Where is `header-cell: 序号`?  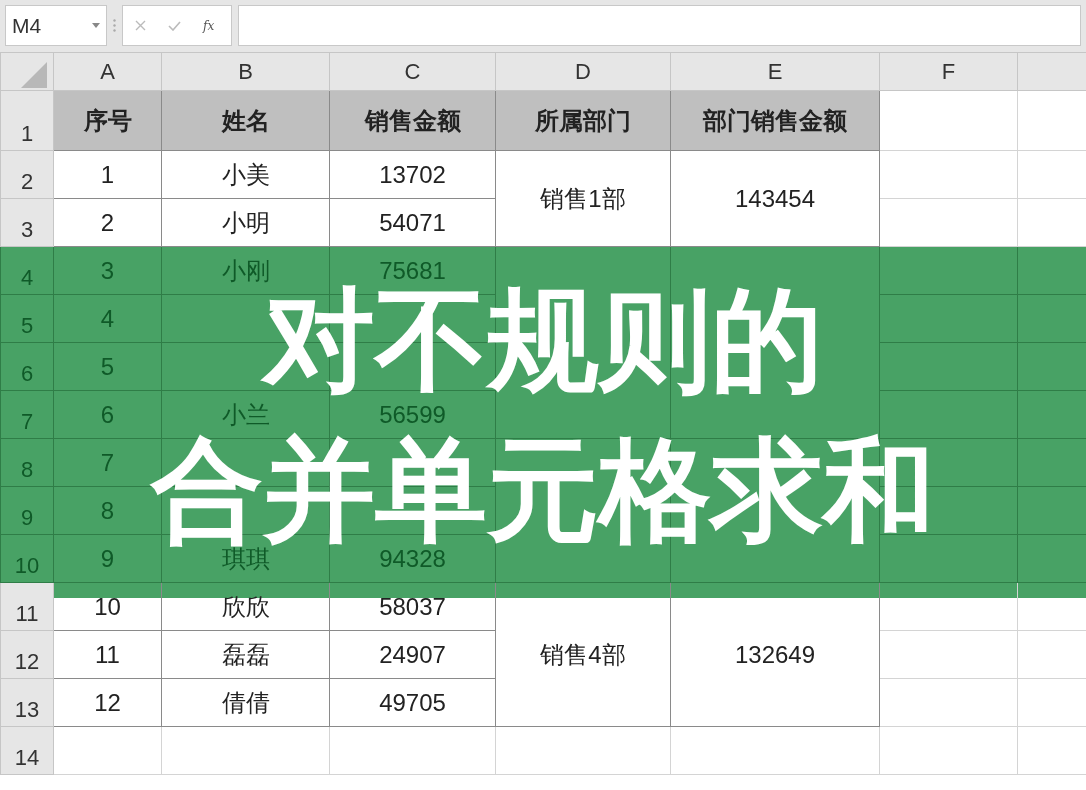
header-cell: 序号 is located at coordinates (107, 120).